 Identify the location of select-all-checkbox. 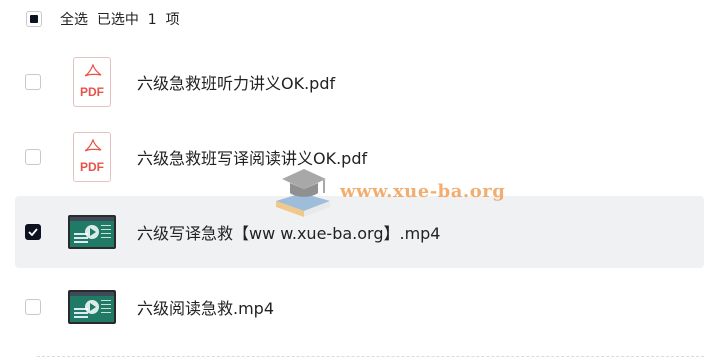
(34, 19).